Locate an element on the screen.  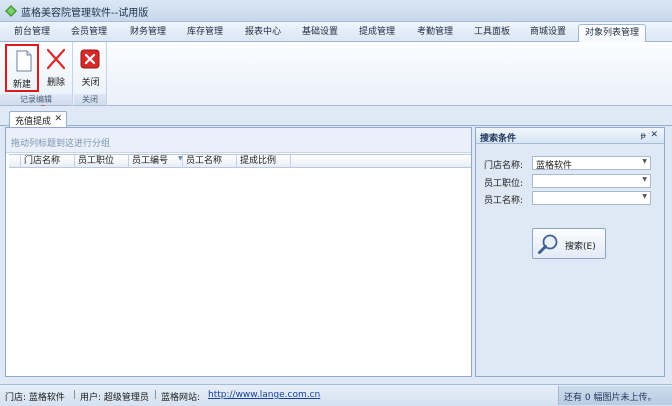
new-button: 新建 is located at coordinates (22, 68).